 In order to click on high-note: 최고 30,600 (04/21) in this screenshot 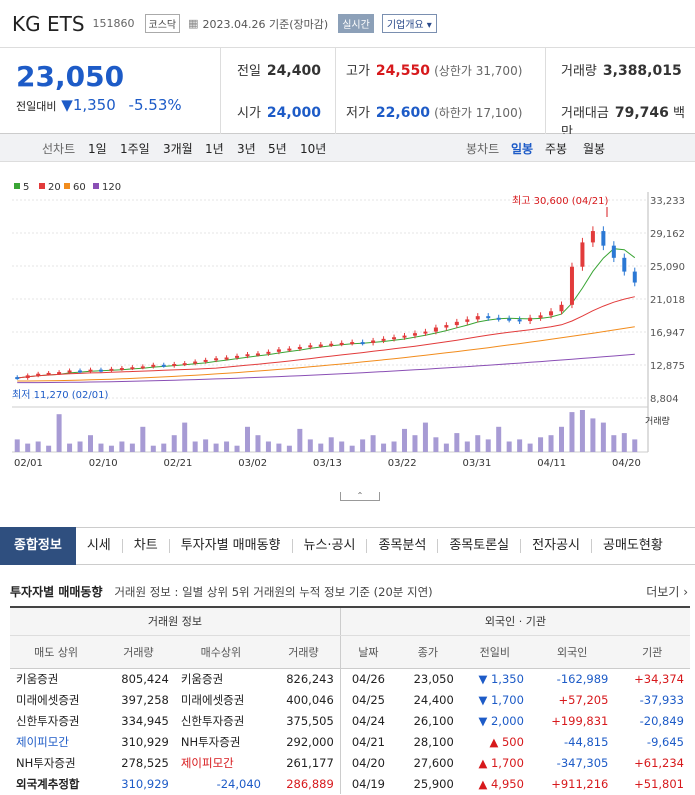, I will do `click(560, 201)`.